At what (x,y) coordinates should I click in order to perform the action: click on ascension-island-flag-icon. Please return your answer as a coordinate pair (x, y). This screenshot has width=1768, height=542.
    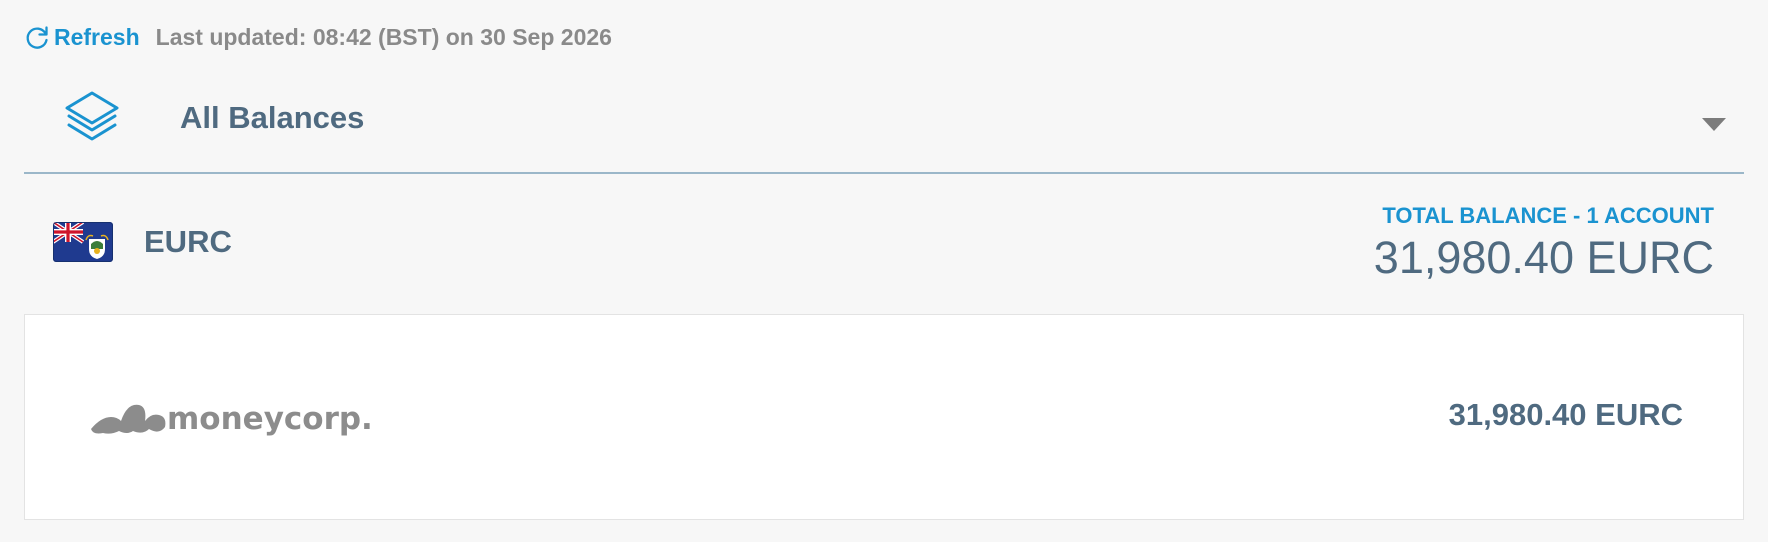
    Looking at the image, I should click on (83, 242).